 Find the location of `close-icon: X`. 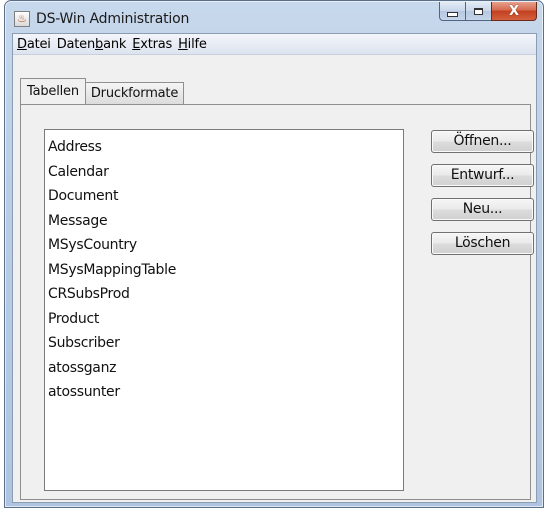

close-icon: X is located at coordinates (514, 11).